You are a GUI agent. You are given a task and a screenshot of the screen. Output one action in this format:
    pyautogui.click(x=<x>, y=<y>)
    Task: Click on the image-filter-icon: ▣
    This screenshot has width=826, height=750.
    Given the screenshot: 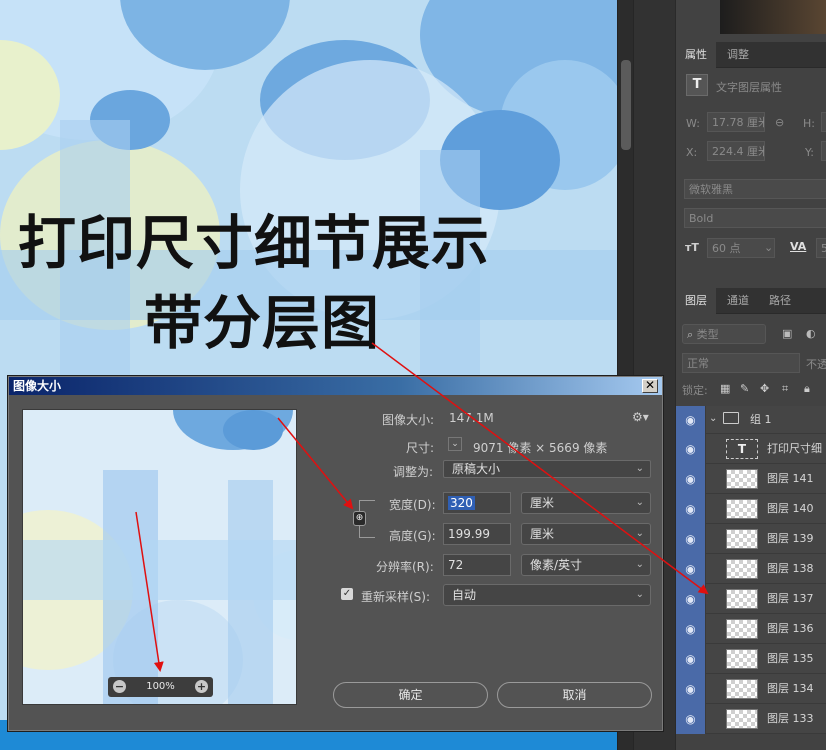 What is the action you would take?
    pyautogui.click(x=787, y=333)
    